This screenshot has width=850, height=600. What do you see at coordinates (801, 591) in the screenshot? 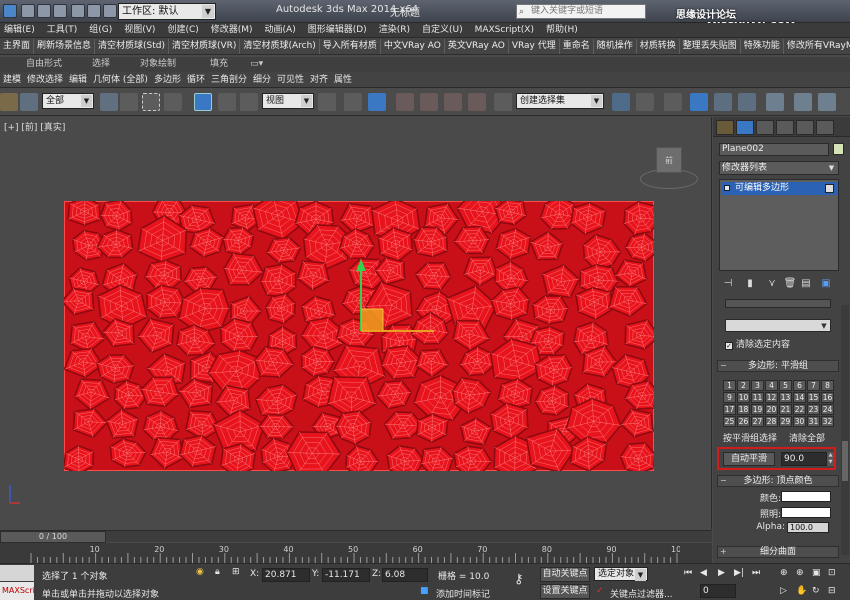
I see `pan-icon: ✋` at bounding box center [801, 591].